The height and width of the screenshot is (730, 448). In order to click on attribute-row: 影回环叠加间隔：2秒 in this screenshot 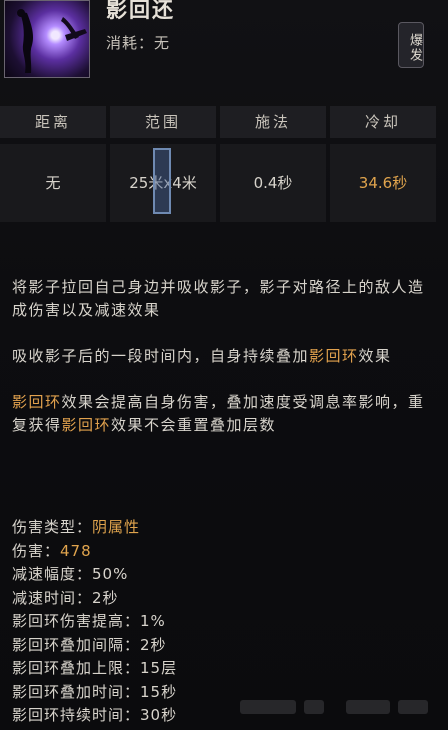, I will do `click(162, 646)`.